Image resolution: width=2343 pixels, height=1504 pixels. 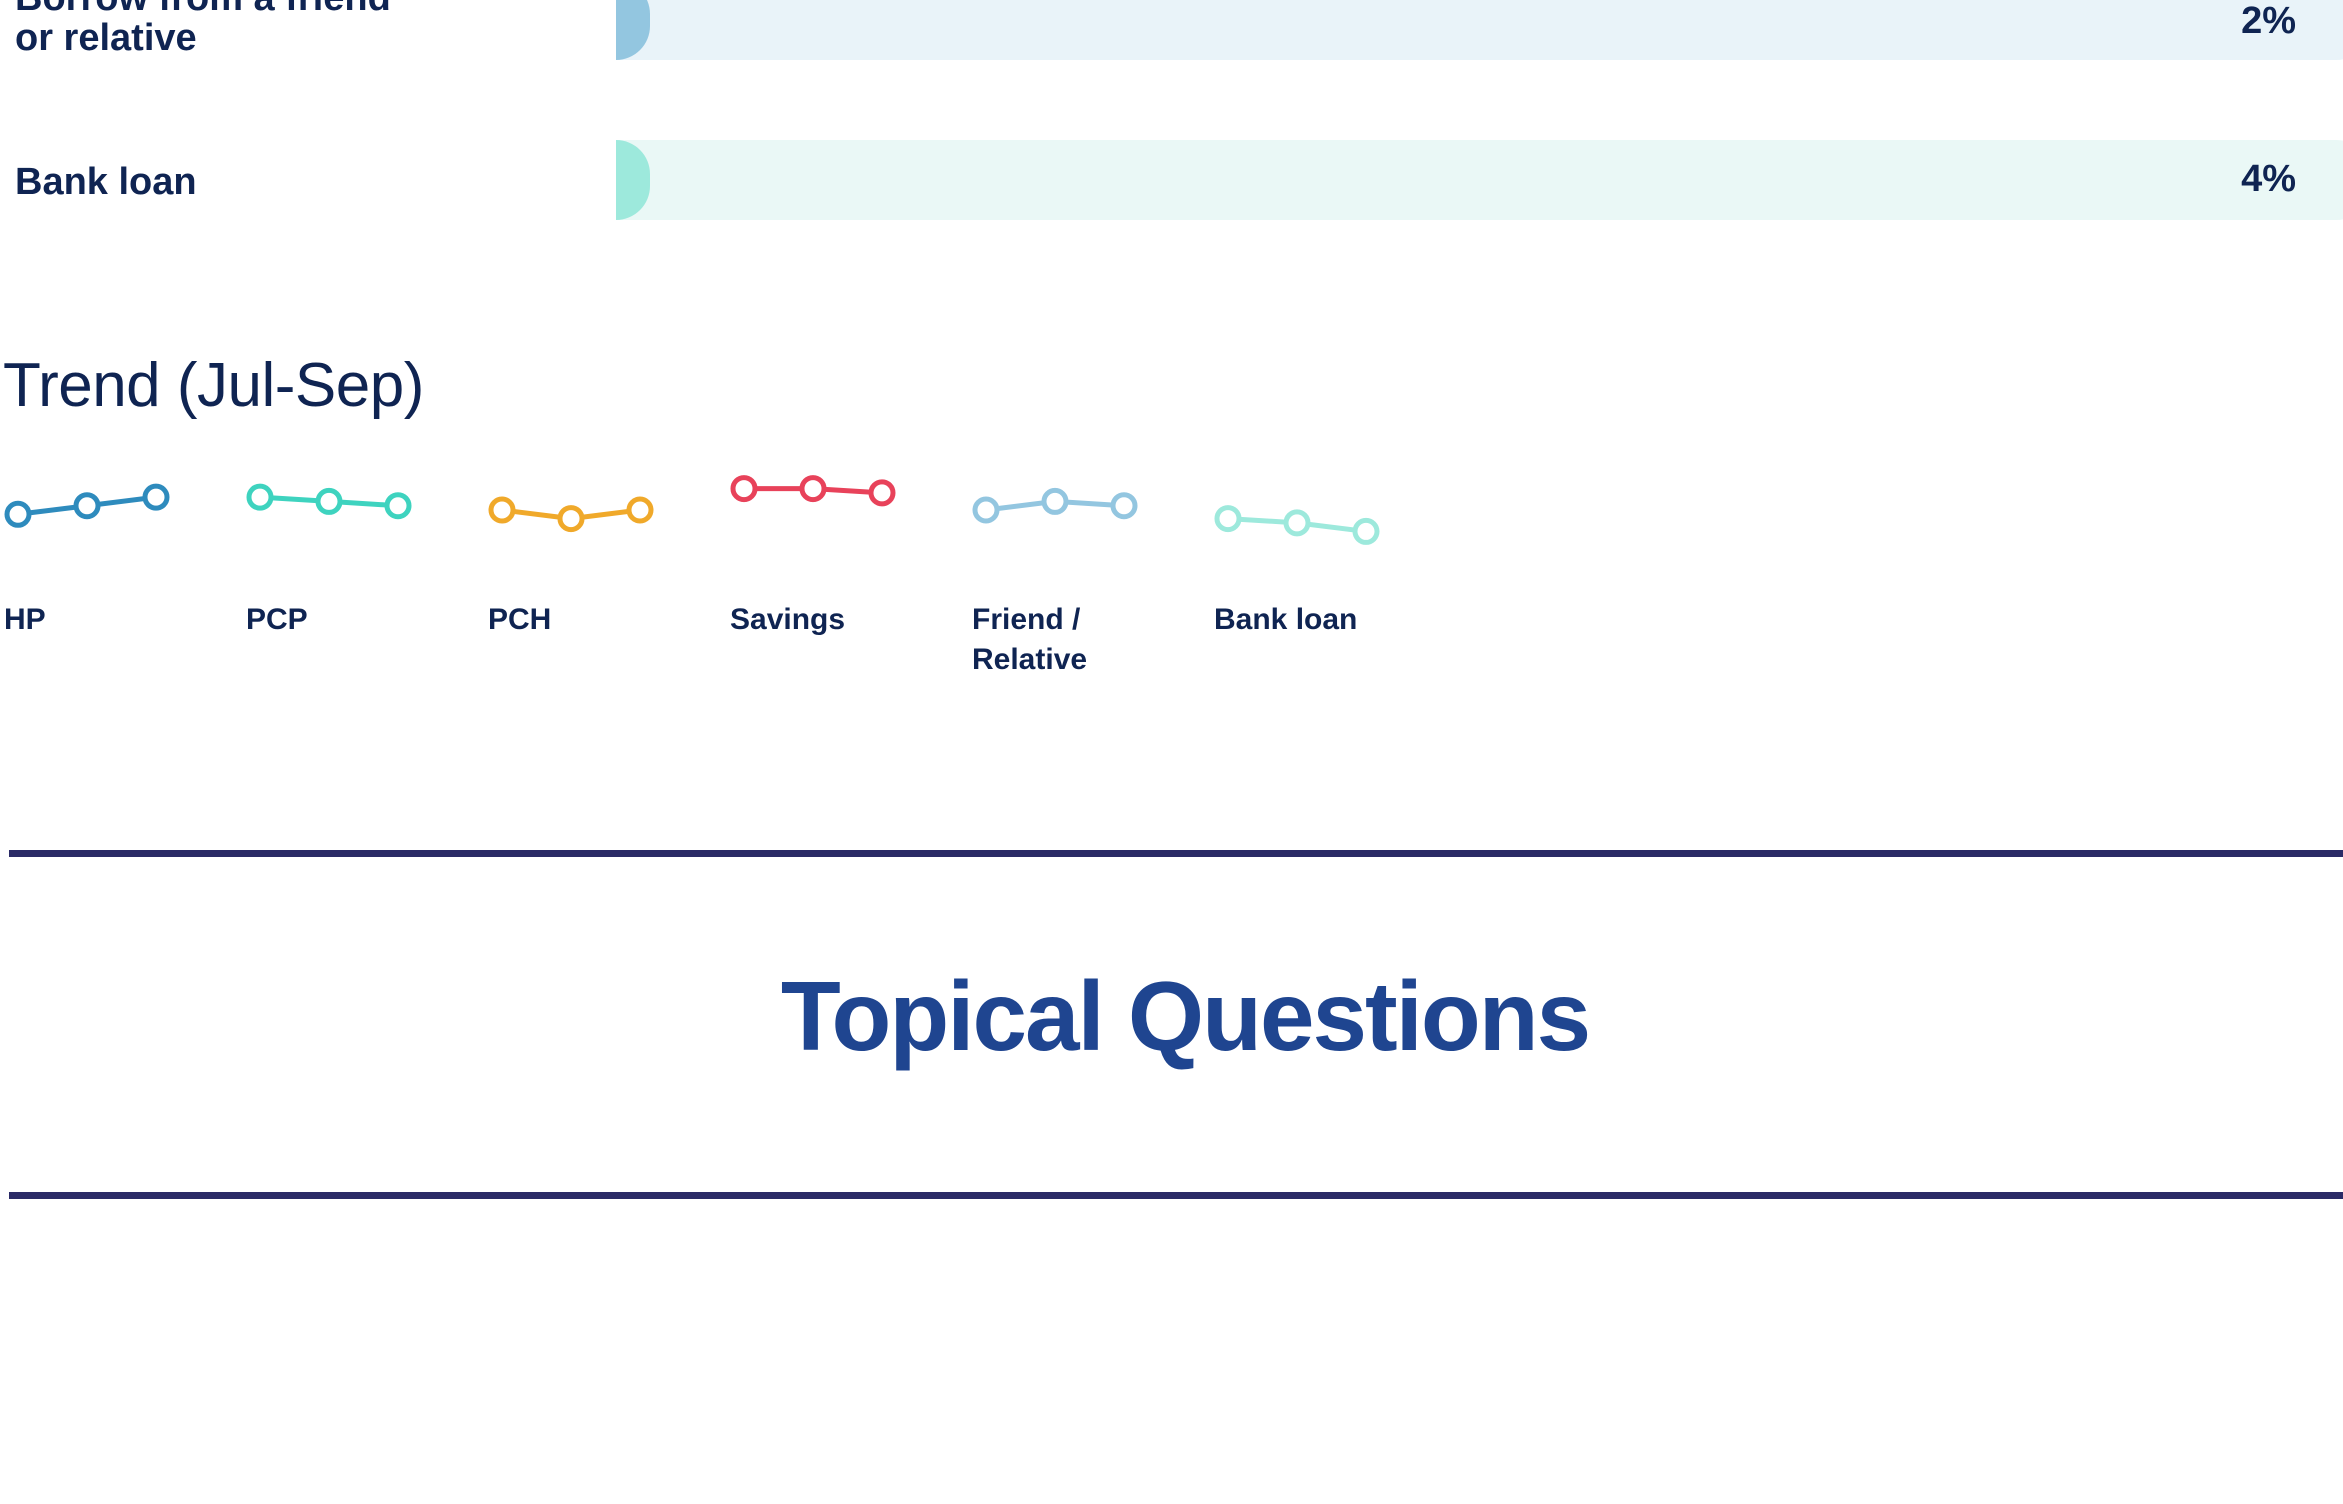 I want to click on trend-legend-label: HP, so click(x=25, y=619).